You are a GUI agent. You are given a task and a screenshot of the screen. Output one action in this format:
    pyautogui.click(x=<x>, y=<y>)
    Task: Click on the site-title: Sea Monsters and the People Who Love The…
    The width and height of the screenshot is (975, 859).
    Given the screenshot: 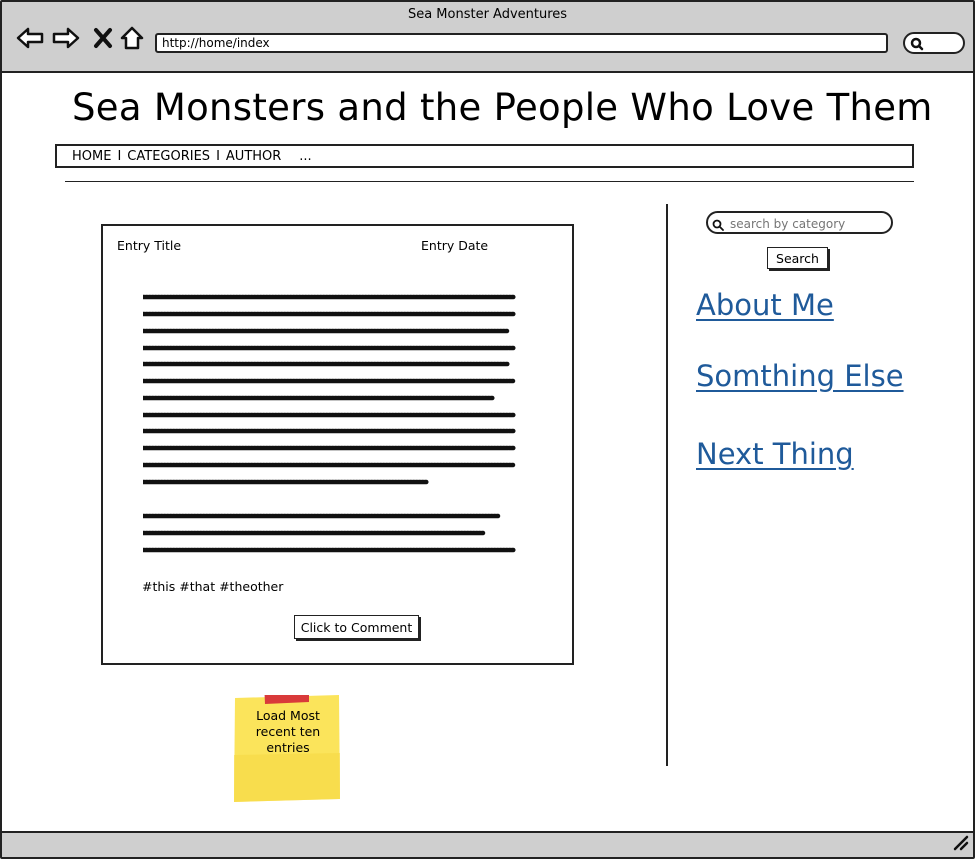 What is the action you would take?
    pyautogui.click(x=502, y=107)
    